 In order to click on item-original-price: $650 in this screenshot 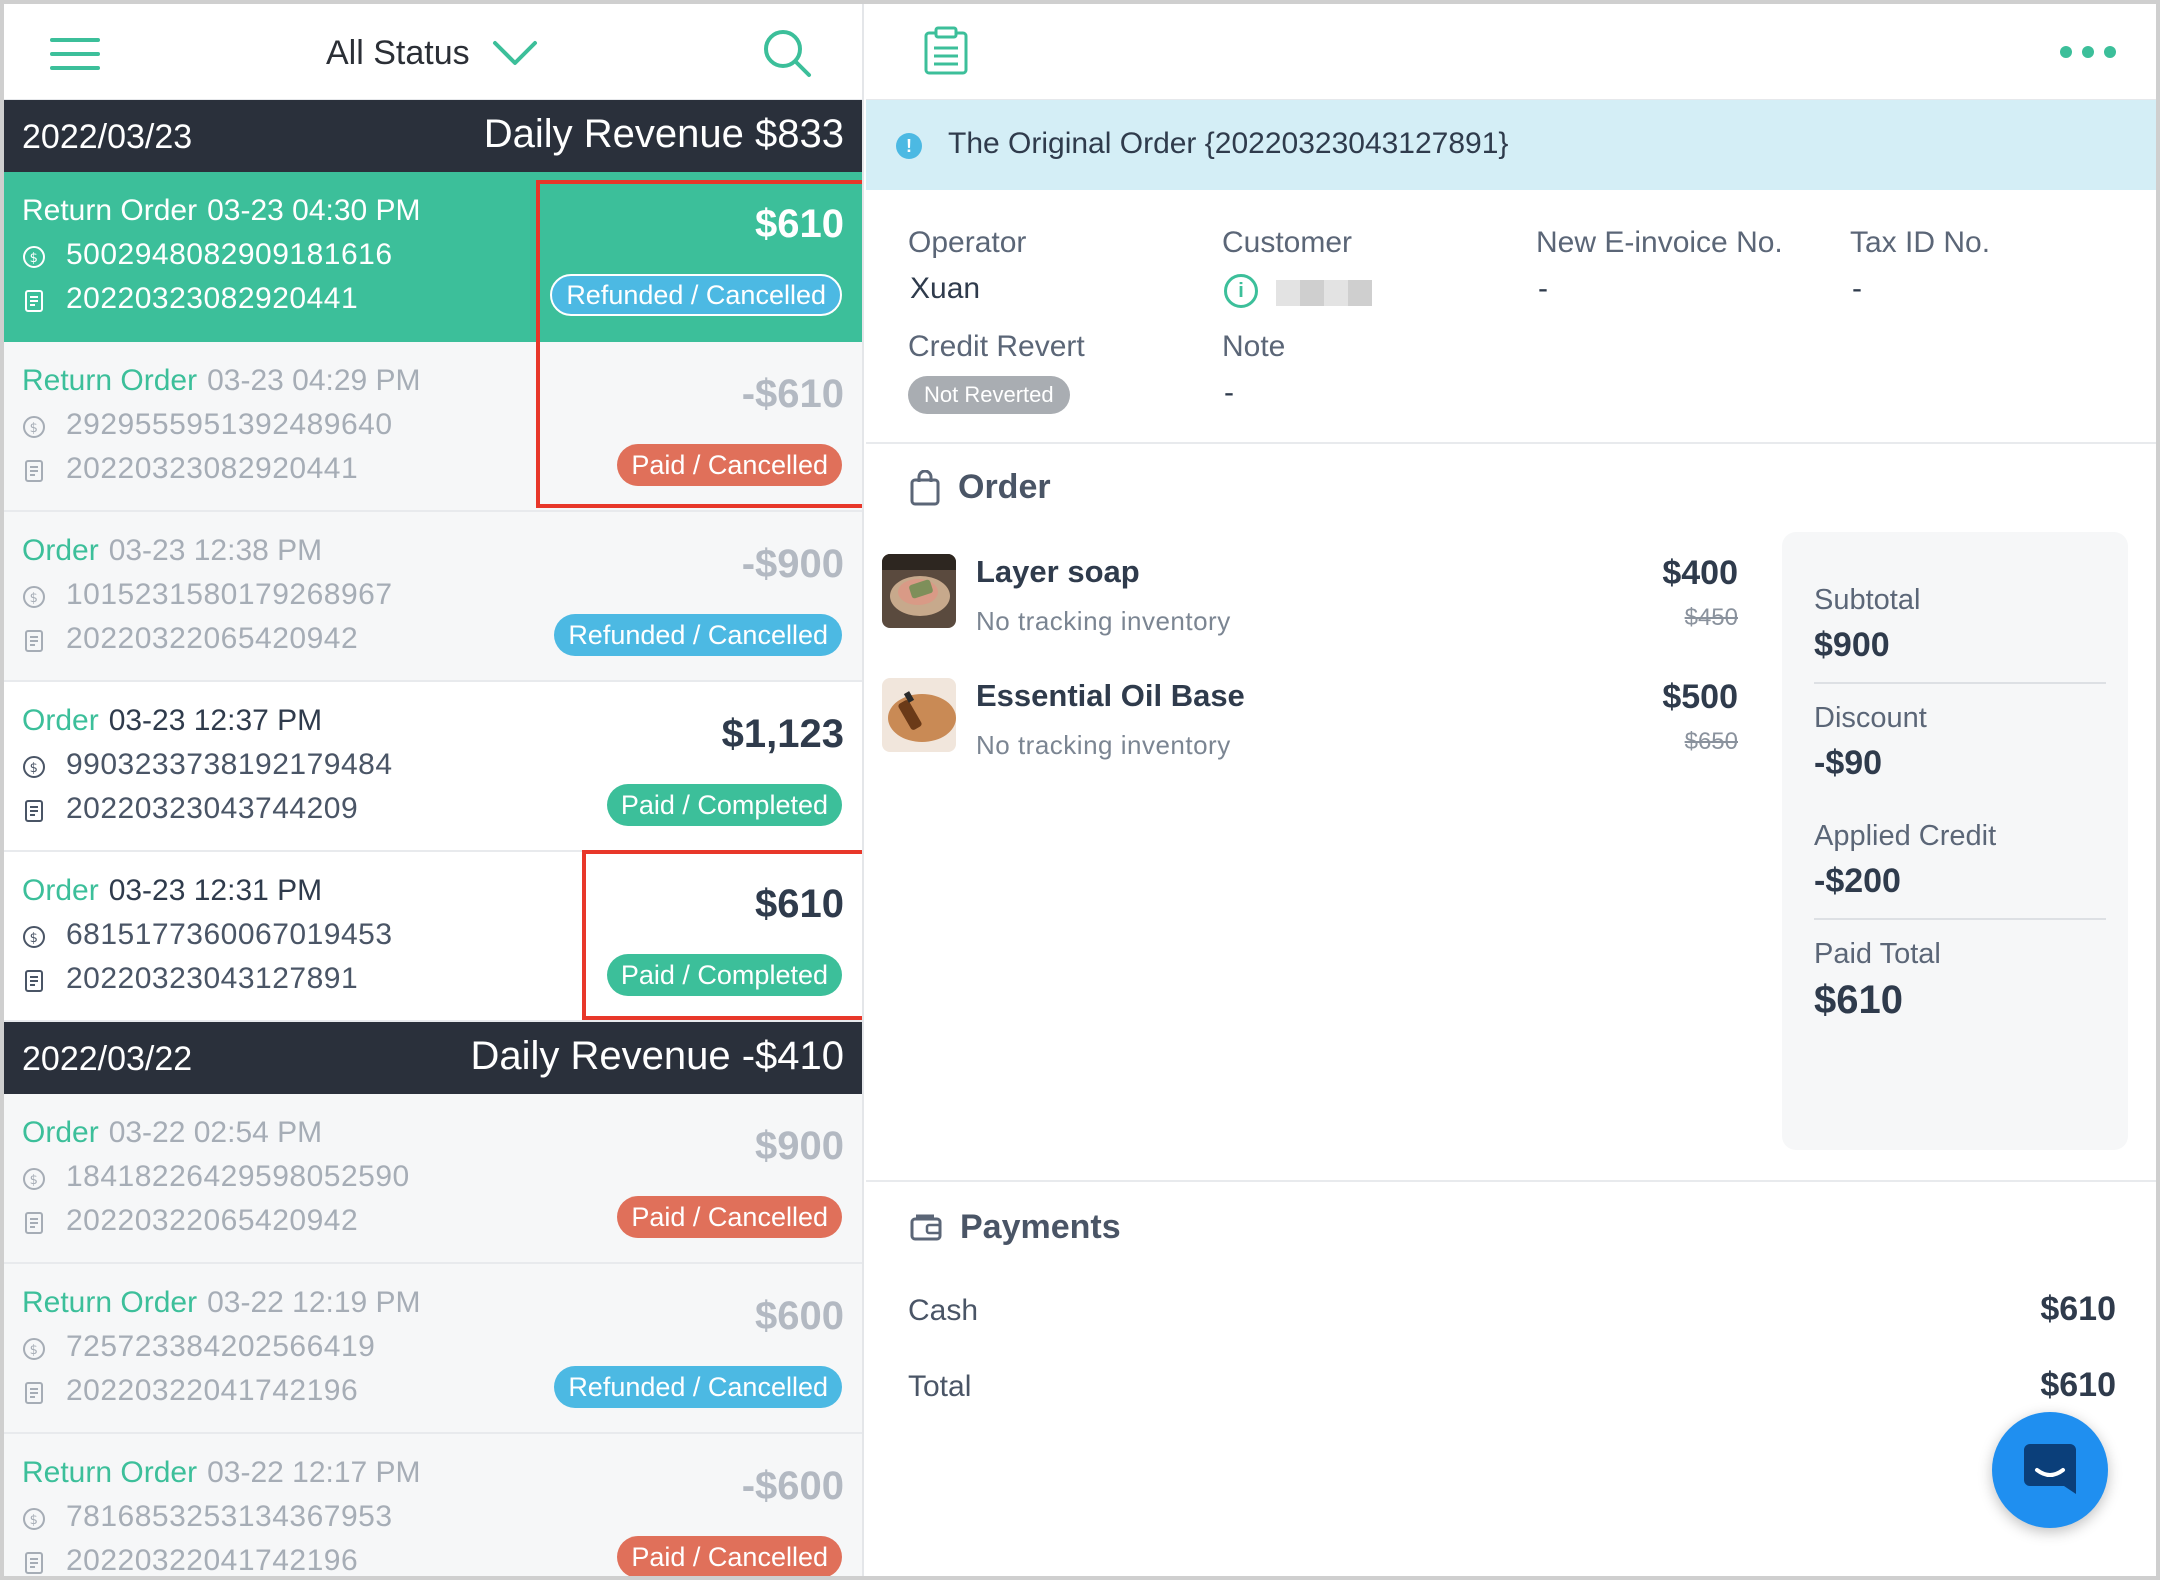, I will do `click(1711, 741)`.